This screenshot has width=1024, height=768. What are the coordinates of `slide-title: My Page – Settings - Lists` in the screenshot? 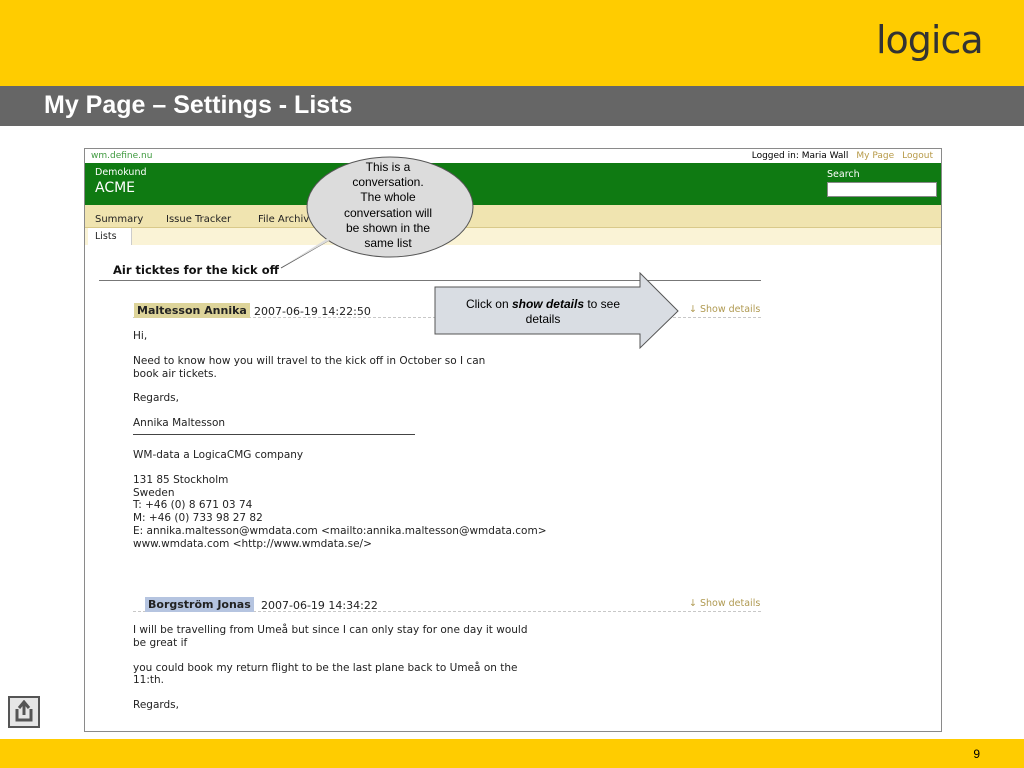 It's located at (198, 105).